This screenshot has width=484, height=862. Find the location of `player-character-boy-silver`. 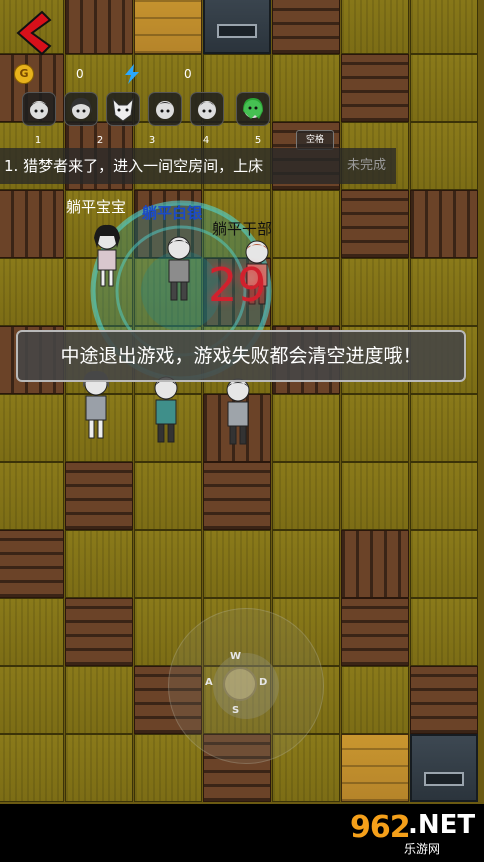

player-character-boy-silver is located at coordinates (179, 268).